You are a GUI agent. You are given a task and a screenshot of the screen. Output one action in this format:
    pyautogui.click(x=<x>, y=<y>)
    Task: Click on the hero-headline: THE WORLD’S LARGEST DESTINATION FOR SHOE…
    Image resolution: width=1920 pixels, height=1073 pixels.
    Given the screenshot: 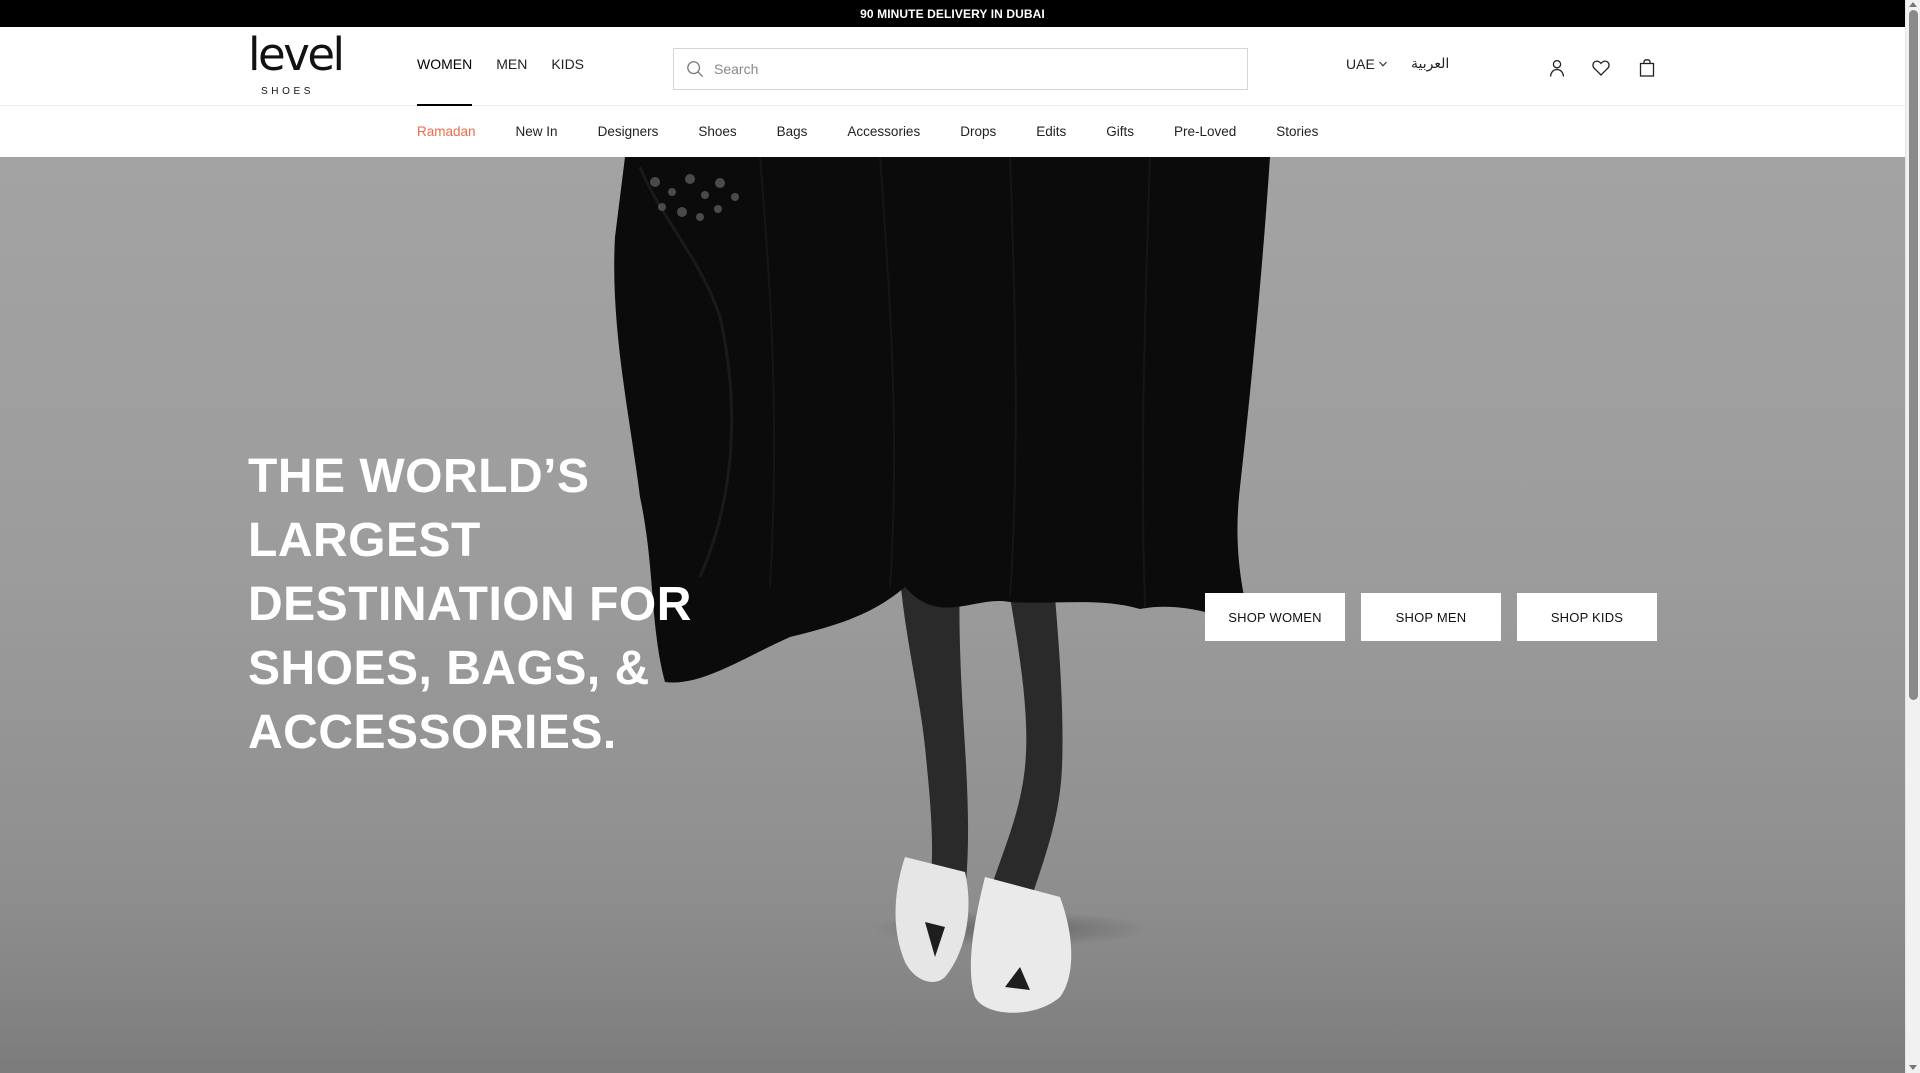 What is the action you would take?
    pyautogui.click(x=488, y=605)
    